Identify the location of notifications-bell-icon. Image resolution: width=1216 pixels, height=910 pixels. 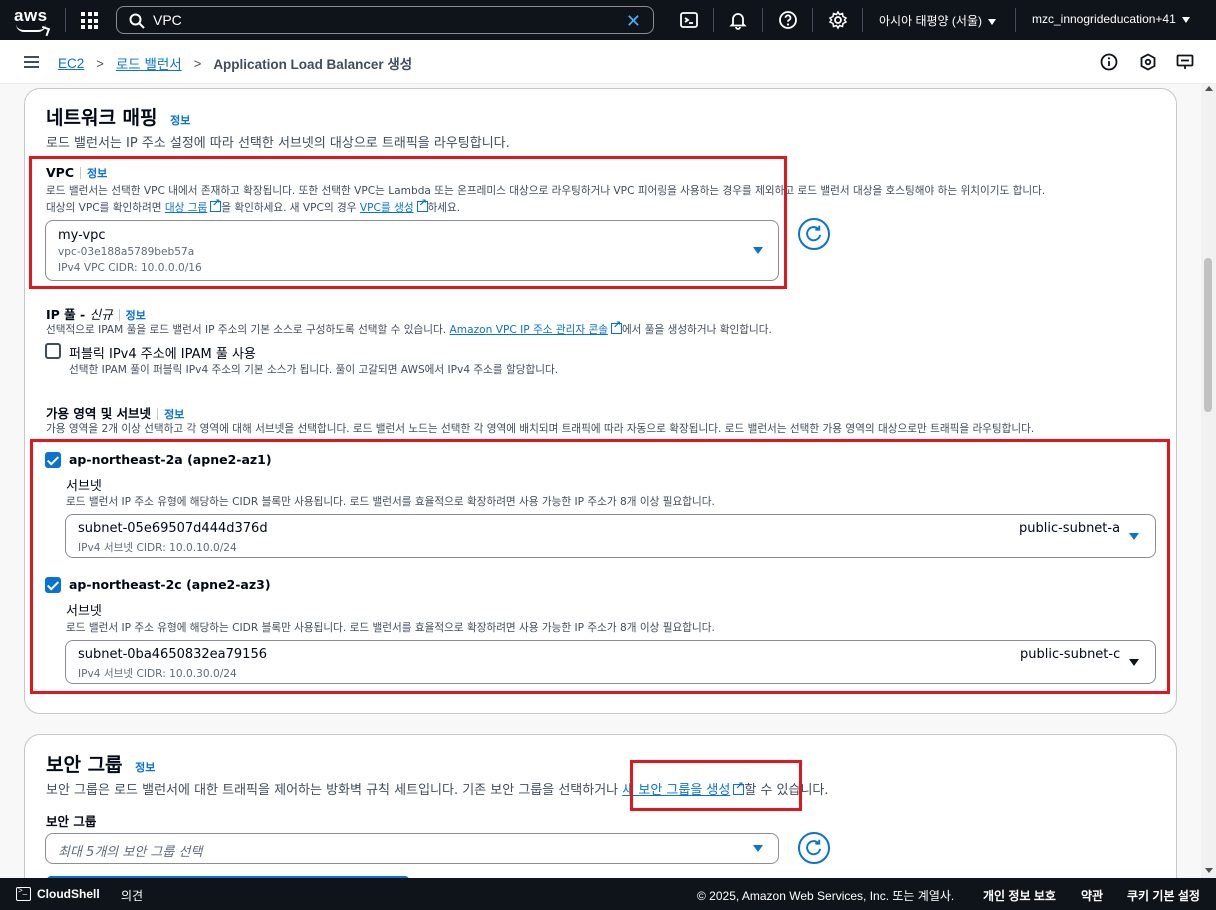
(738, 20).